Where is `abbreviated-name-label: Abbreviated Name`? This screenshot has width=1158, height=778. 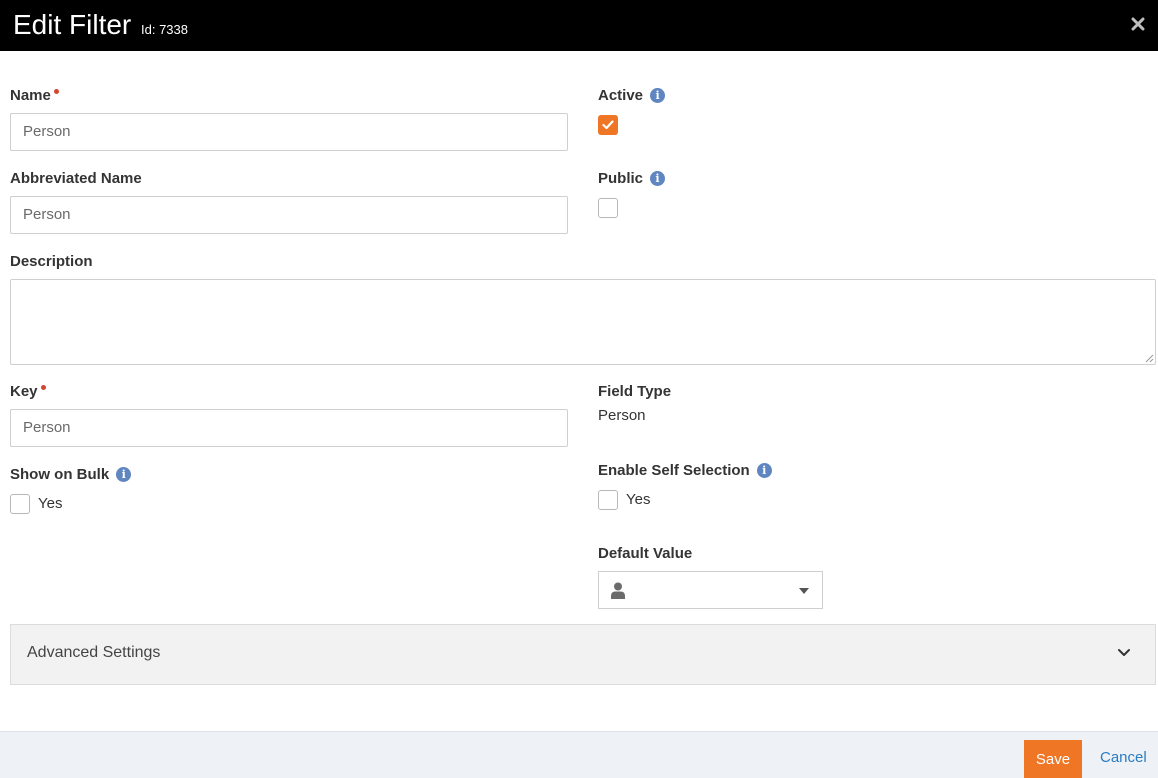
abbreviated-name-label: Abbreviated Name is located at coordinates (76, 178).